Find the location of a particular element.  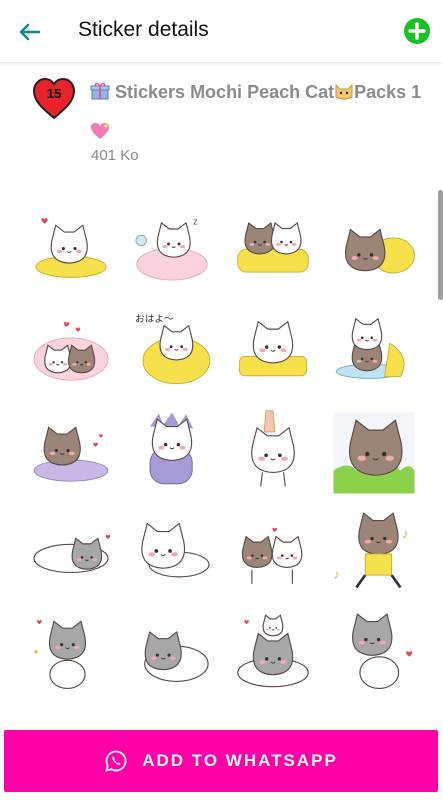

sticker-grey-cats-stacked is located at coordinates (272, 654).